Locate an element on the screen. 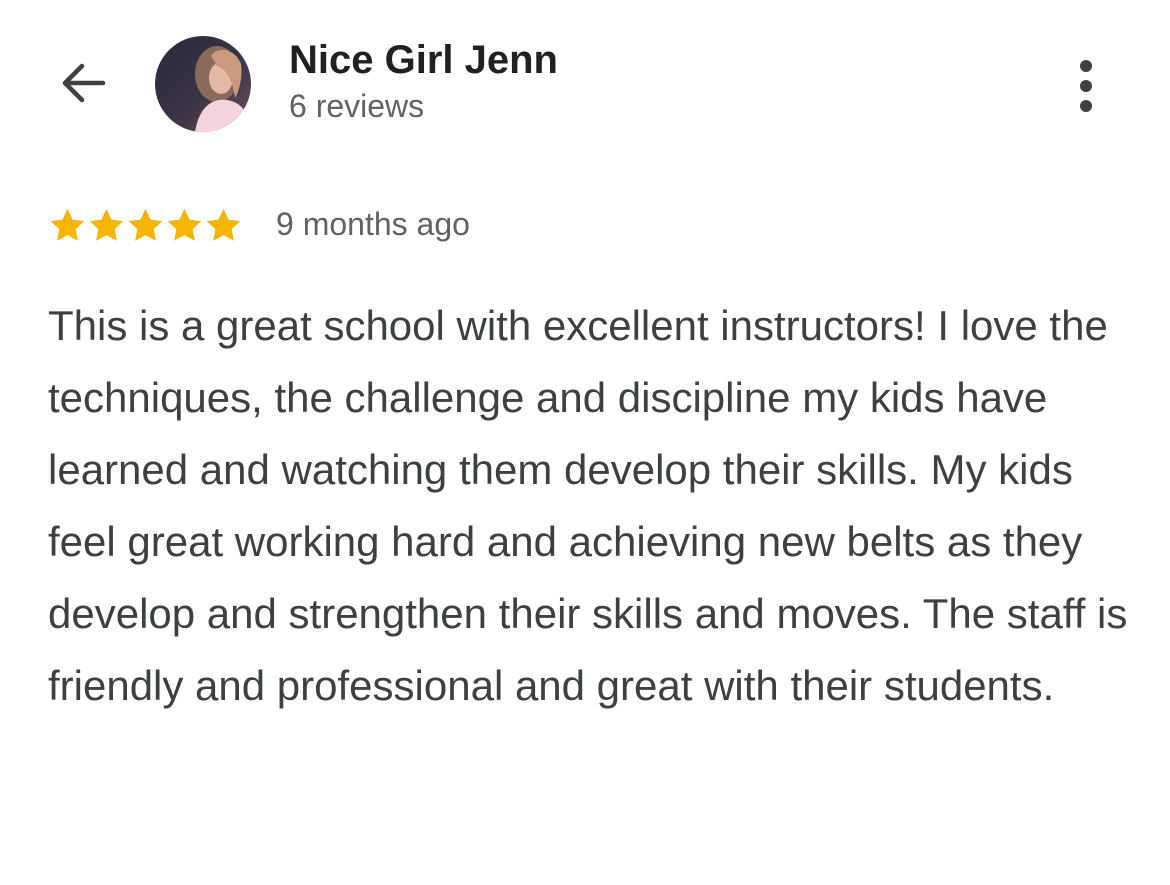 The image size is (1170, 885). avatar is located at coordinates (203, 84).